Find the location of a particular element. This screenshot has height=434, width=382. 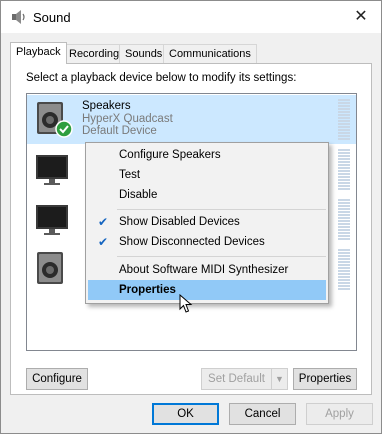

menu-item-label: About Software MIDI Synthesizer is located at coordinates (204, 270).